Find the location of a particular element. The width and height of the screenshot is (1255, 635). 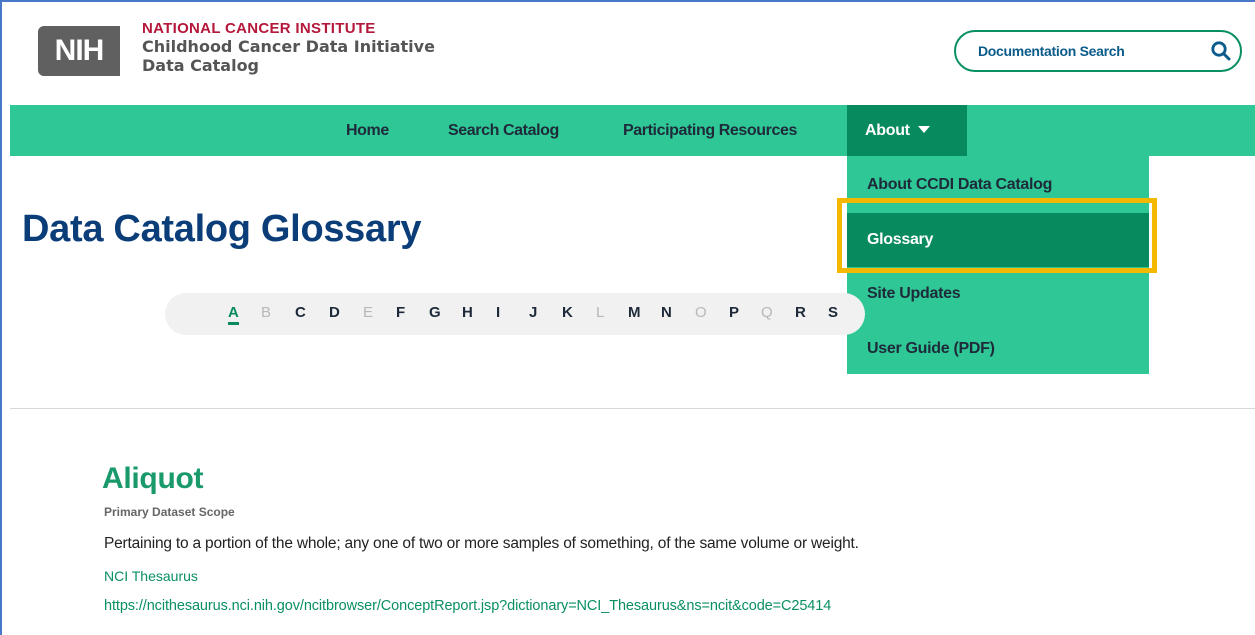

search-icon is located at coordinates (1221, 51).